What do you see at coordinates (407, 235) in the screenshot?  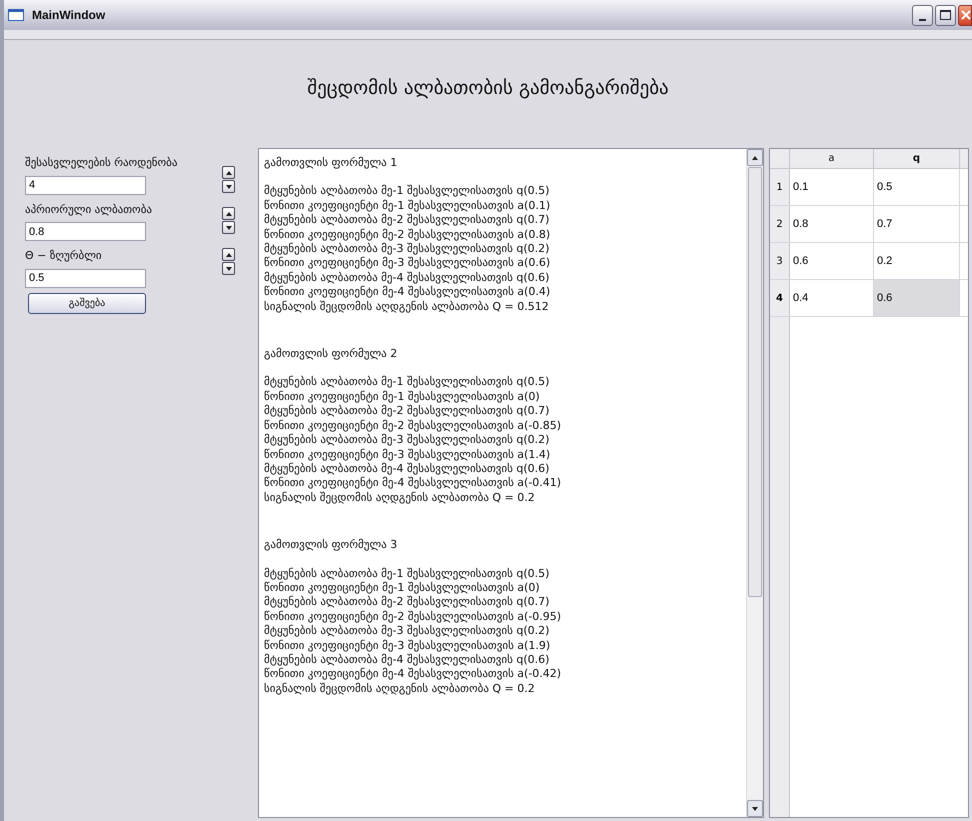 I see `result-line: წონითი კოეფიციენტი მე-2 შესასვლელისათვის a(0.8)` at bounding box center [407, 235].